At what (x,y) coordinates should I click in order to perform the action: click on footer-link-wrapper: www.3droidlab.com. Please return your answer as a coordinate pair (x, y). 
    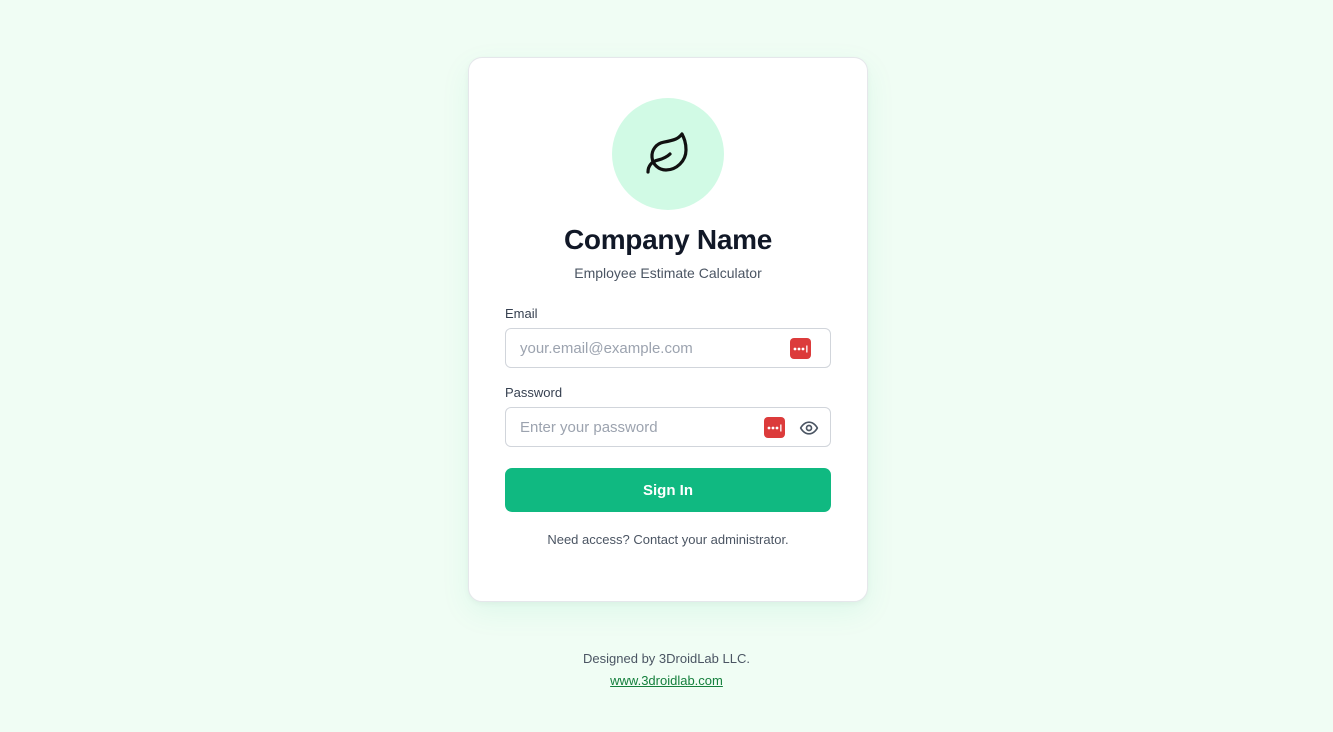
    Looking at the image, I should click on (666, 680).